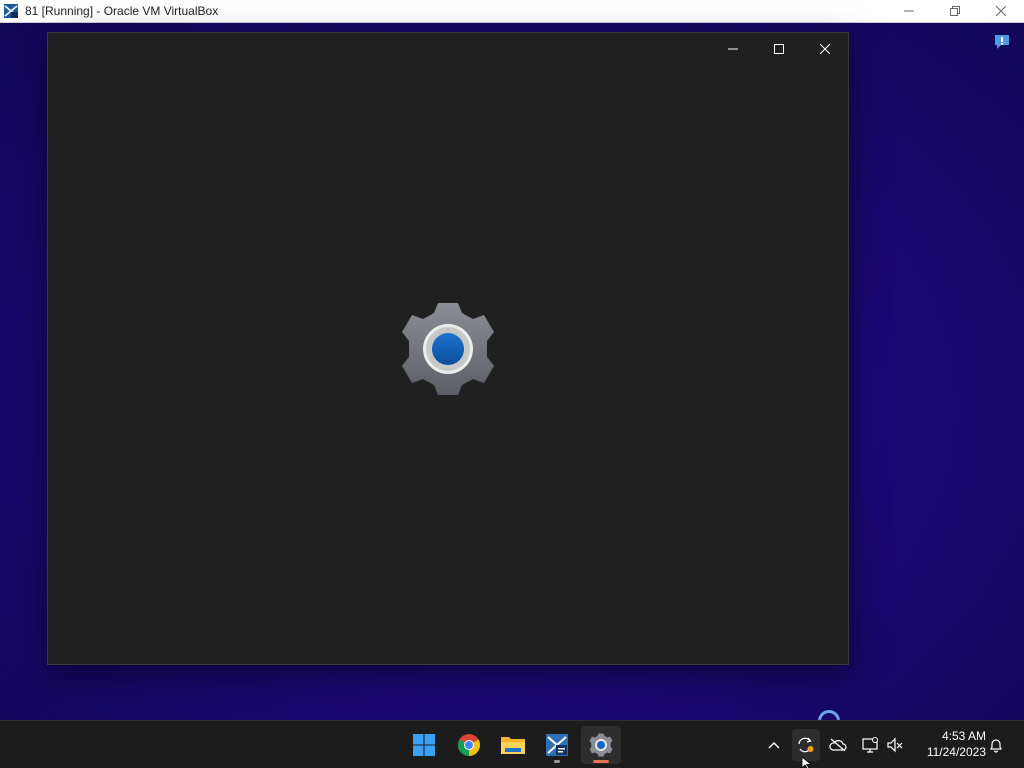 The width and height of the screenshot is (1024, 768). I want to click on maximize-button, so click(779, 49).